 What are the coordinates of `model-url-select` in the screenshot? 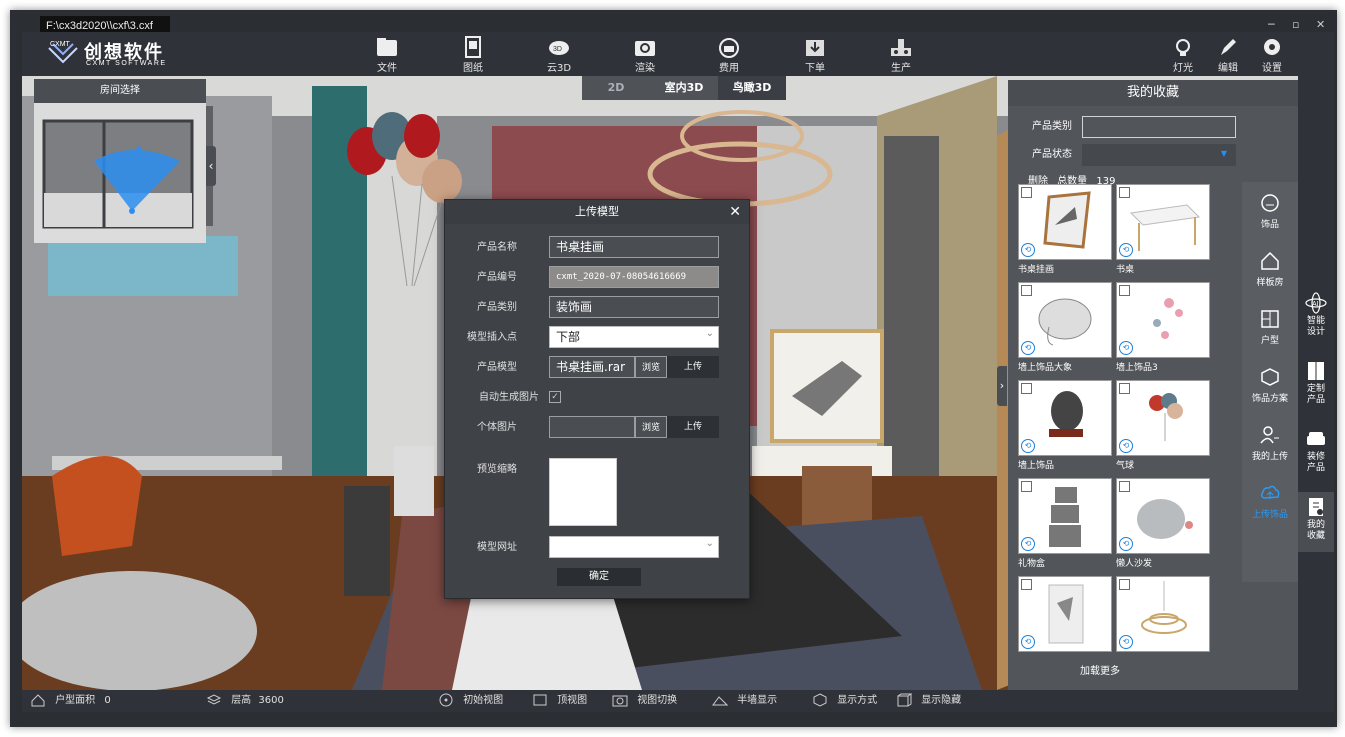 It's located at (634, 547).